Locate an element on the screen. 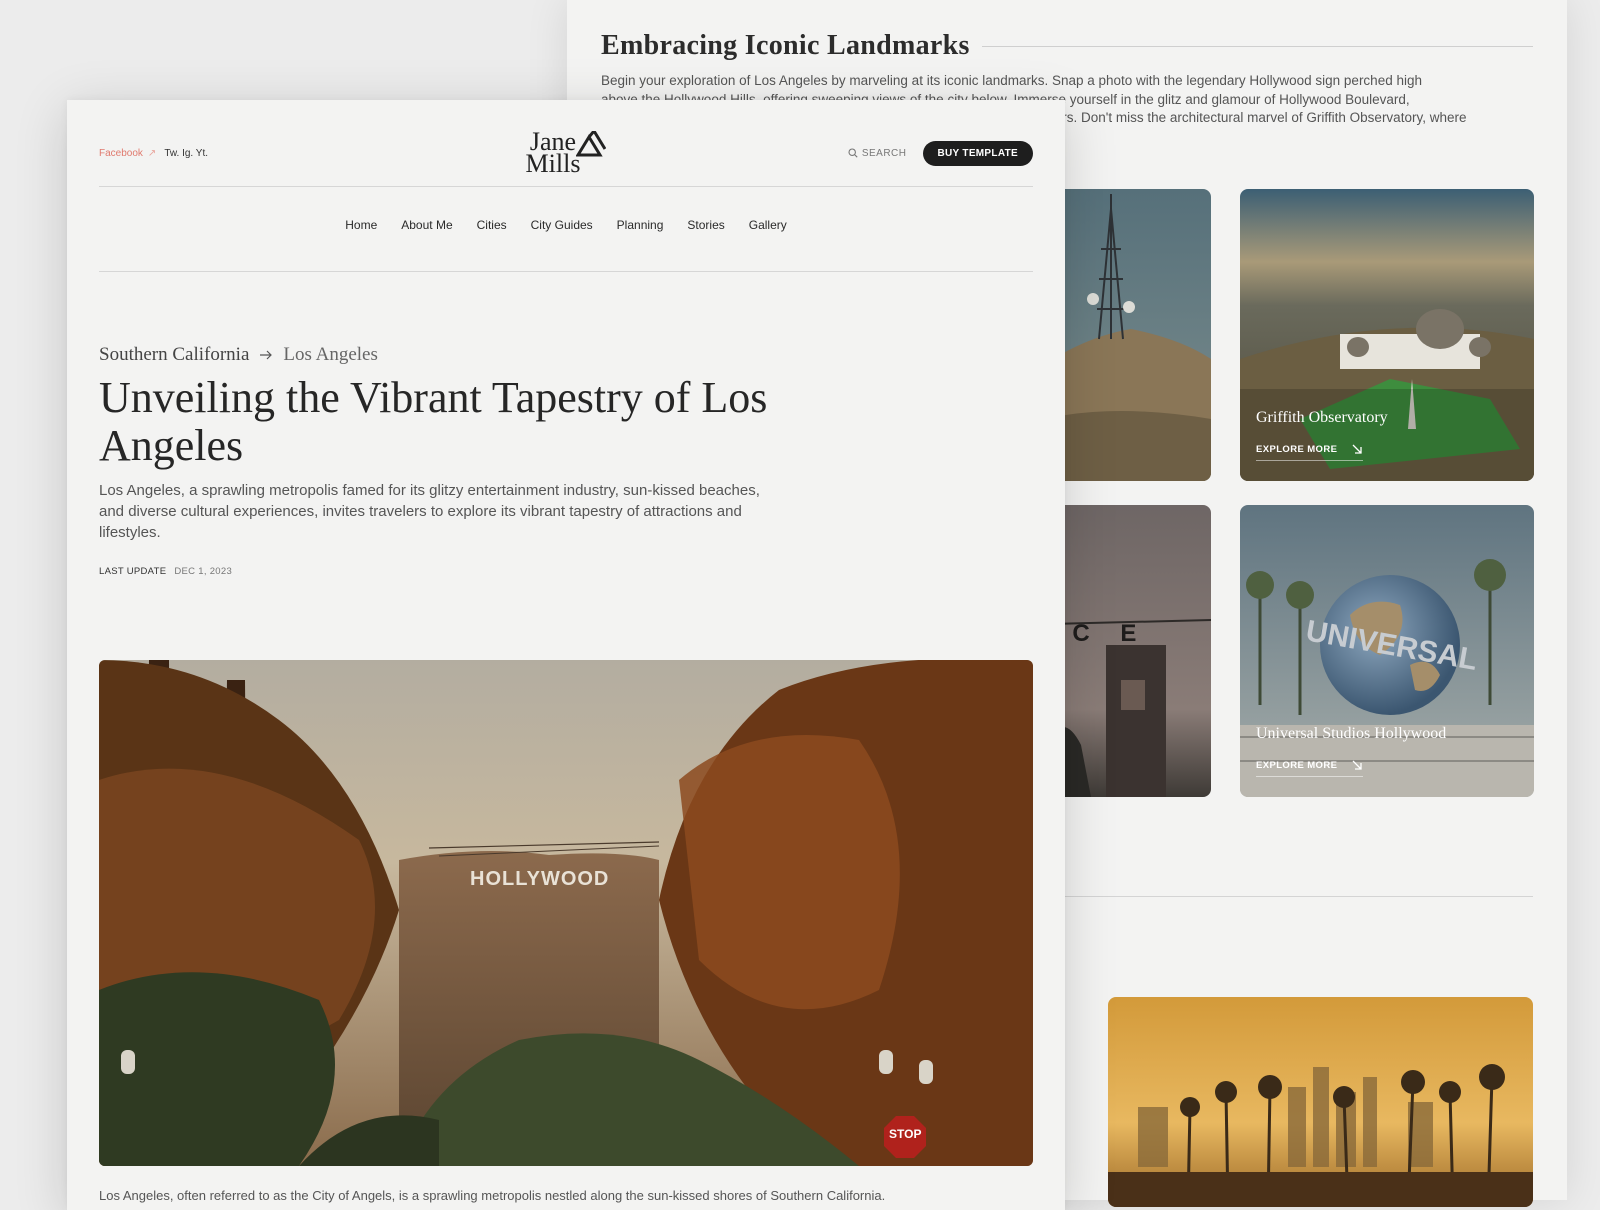  header-actions: SEARCH BUY TEMPLATE is located at coordinates (883, 153).